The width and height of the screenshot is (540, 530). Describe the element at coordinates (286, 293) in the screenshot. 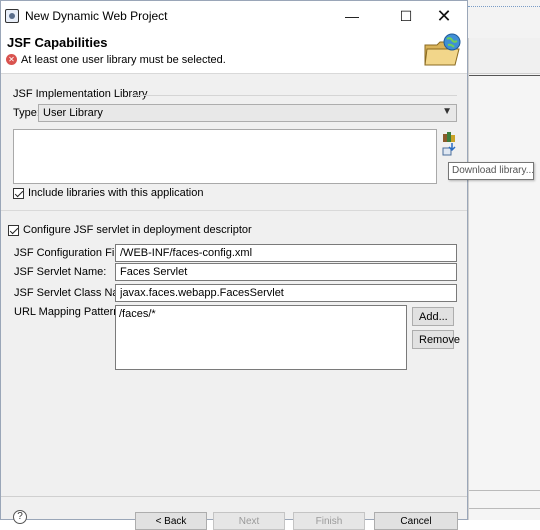

I see `servlet-class-field` at that location.